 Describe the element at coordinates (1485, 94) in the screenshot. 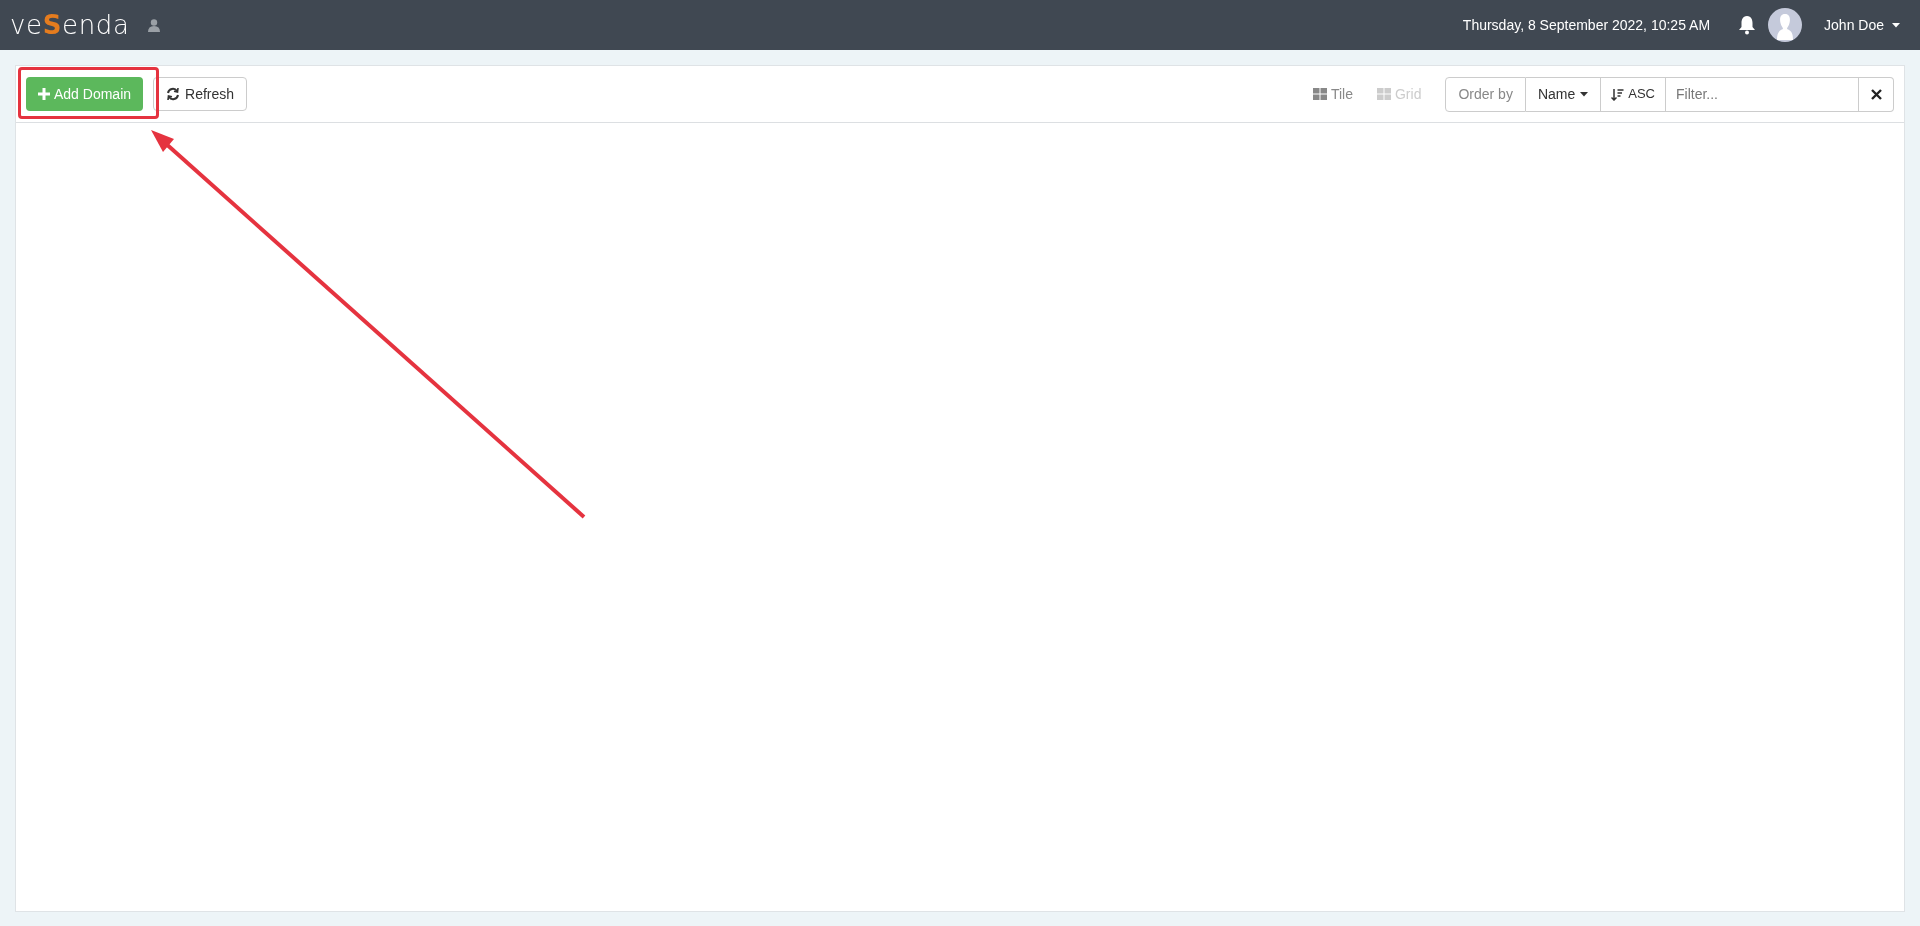

I see `order-by-label: Order by` at that location.